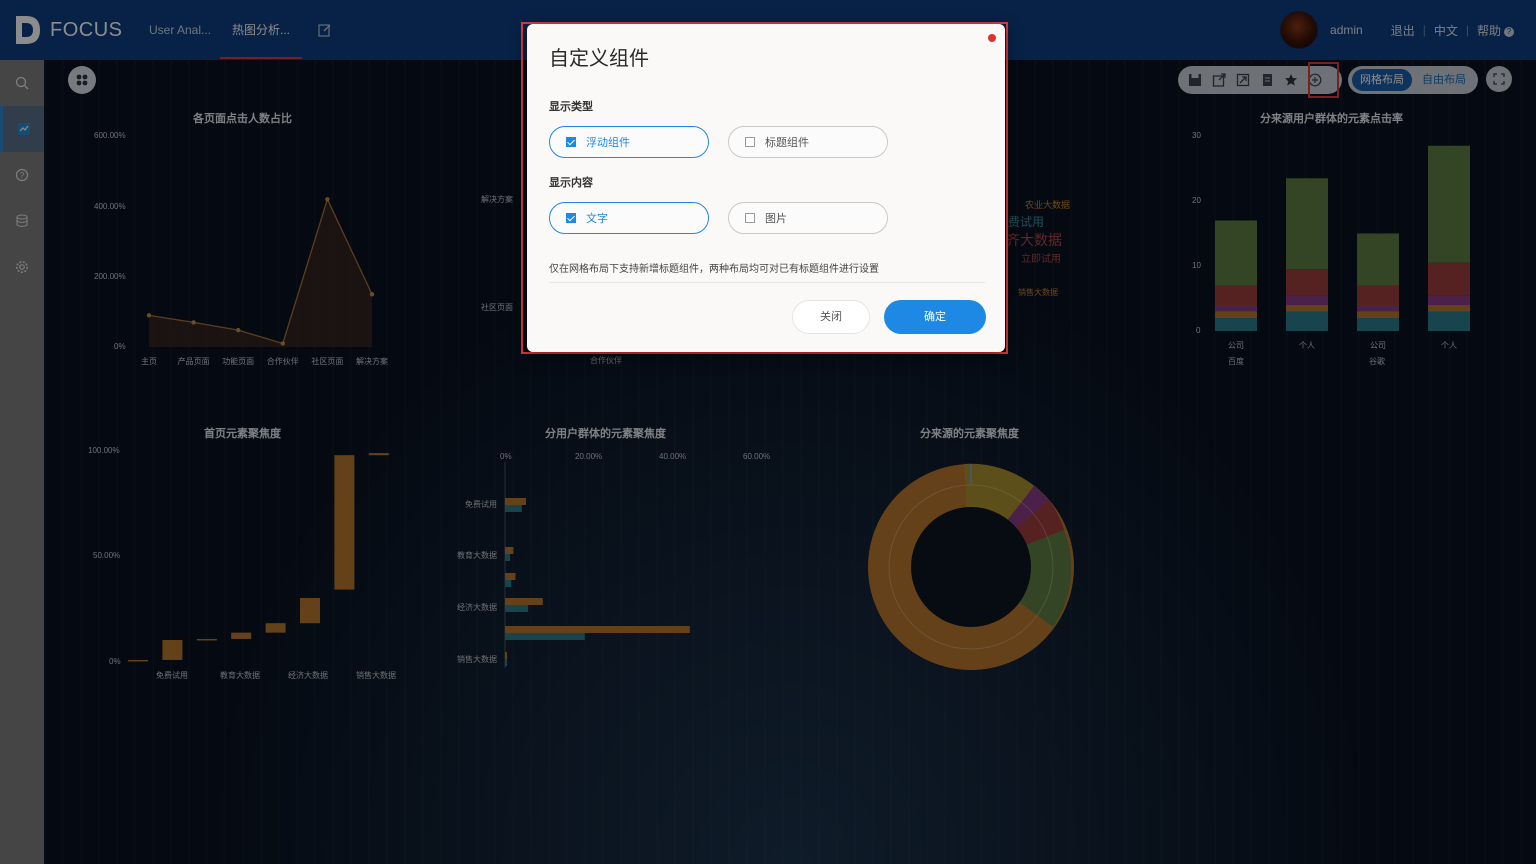  I want to click on display-type-label: 显示类型, so click(571, 107).